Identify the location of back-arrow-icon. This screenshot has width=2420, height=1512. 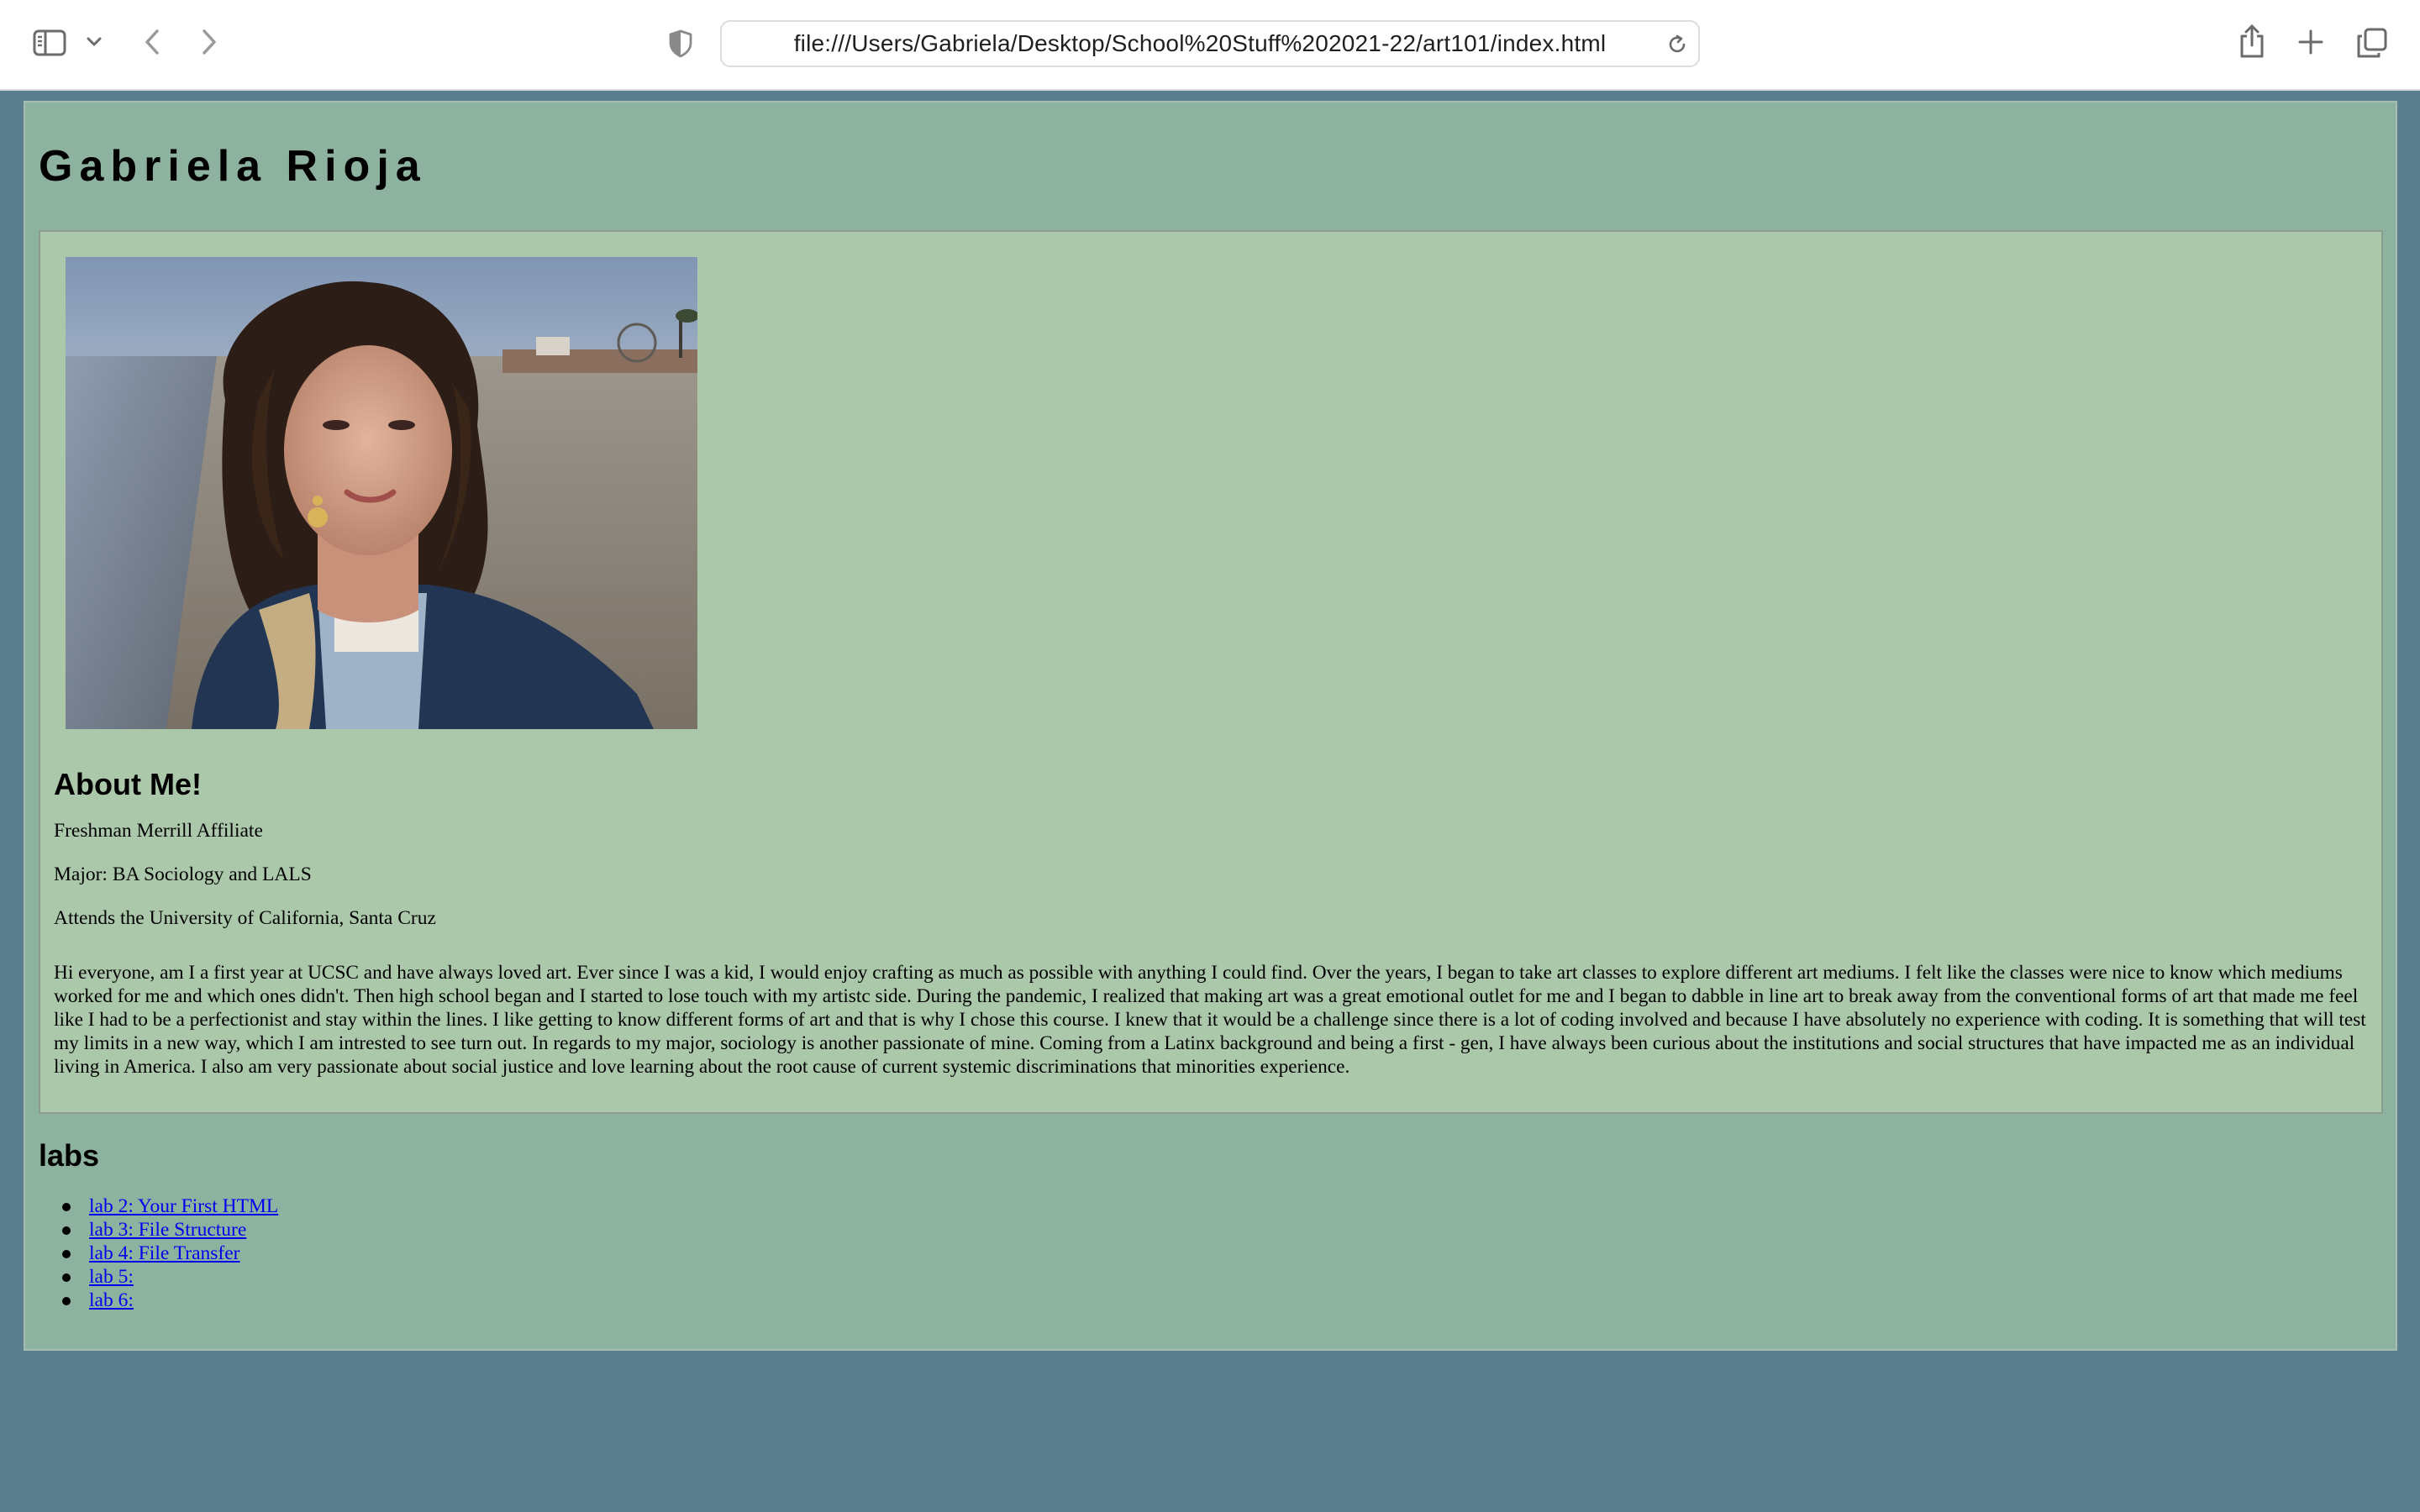
(152, 42).